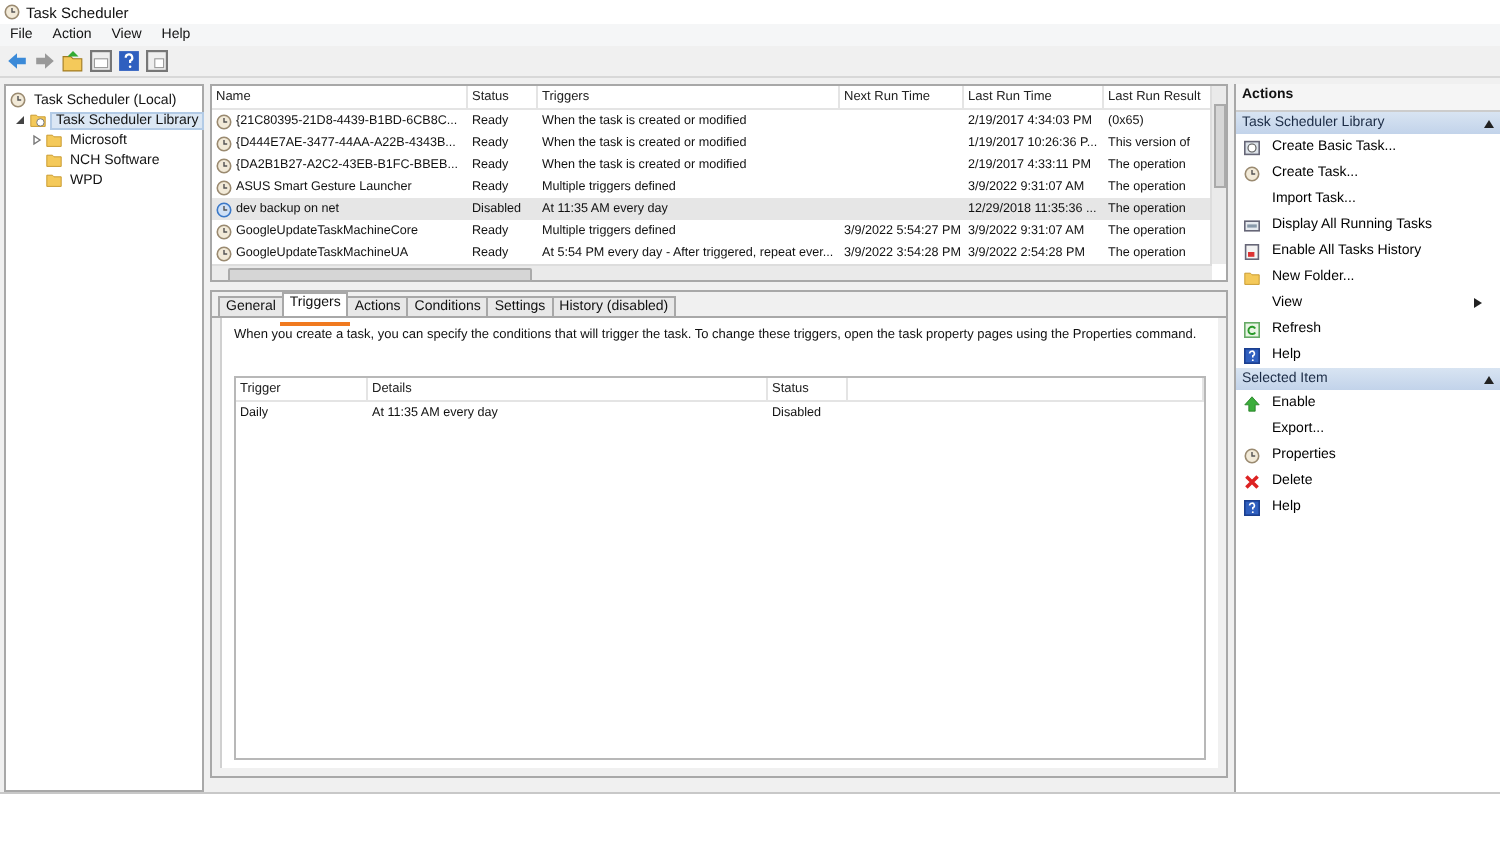  I want to click on clock-folder-icon, so click(38, 120).